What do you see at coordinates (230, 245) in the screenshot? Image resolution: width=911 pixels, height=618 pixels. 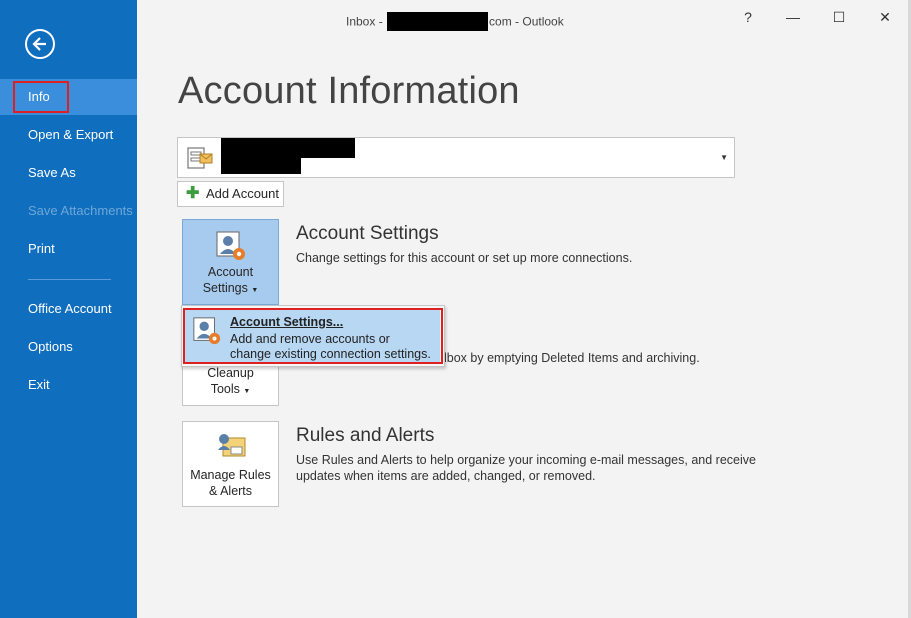 I see `account-settings-icon` at bounding box center [230, 245].